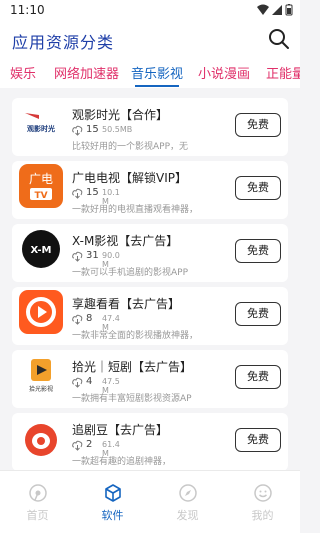 The width and height of the screenshot is (320, 533). I want to click on app-description: 一款可以手机追剧的影视APP, so click(130, 273).